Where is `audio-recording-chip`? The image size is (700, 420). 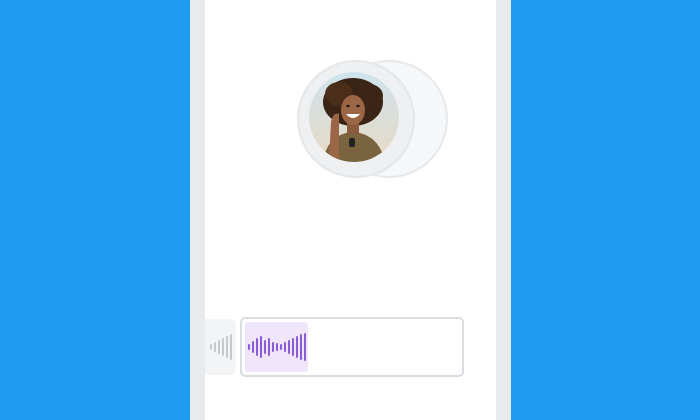
audio-recording-chip is located at coordinates (276, 347).